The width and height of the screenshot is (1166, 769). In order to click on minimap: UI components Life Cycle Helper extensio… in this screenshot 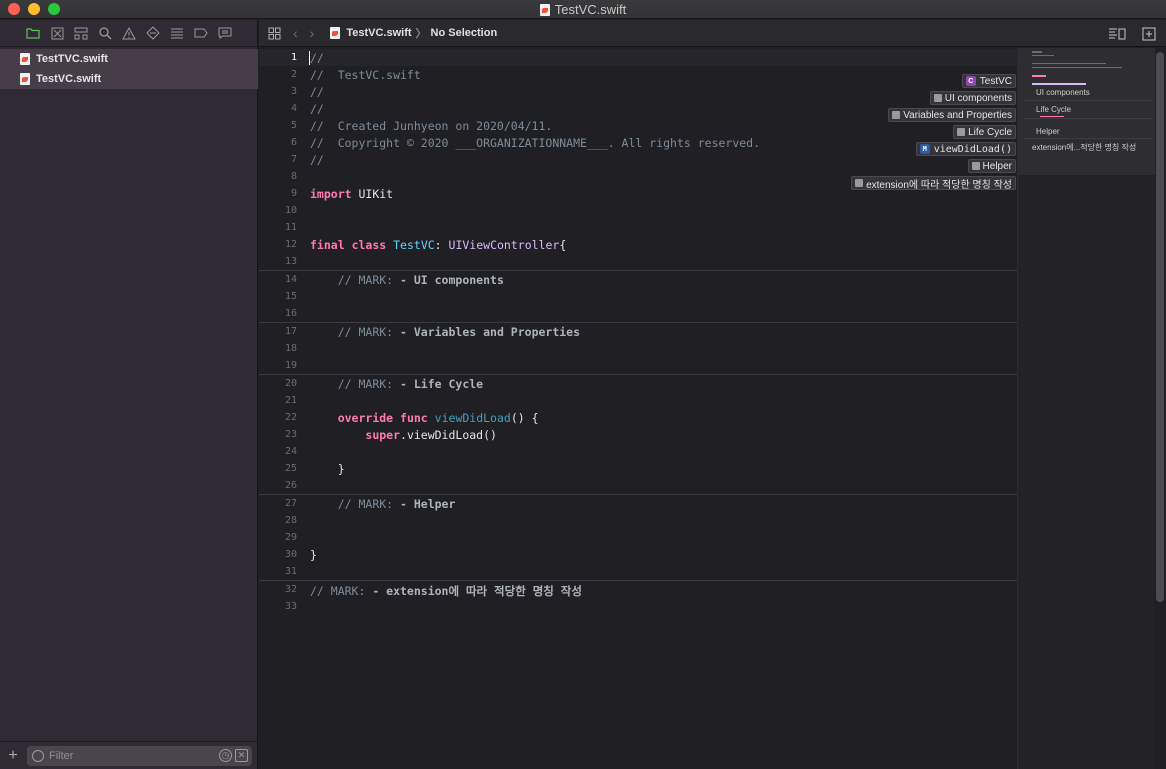, I will do `click(1086, 408)`.